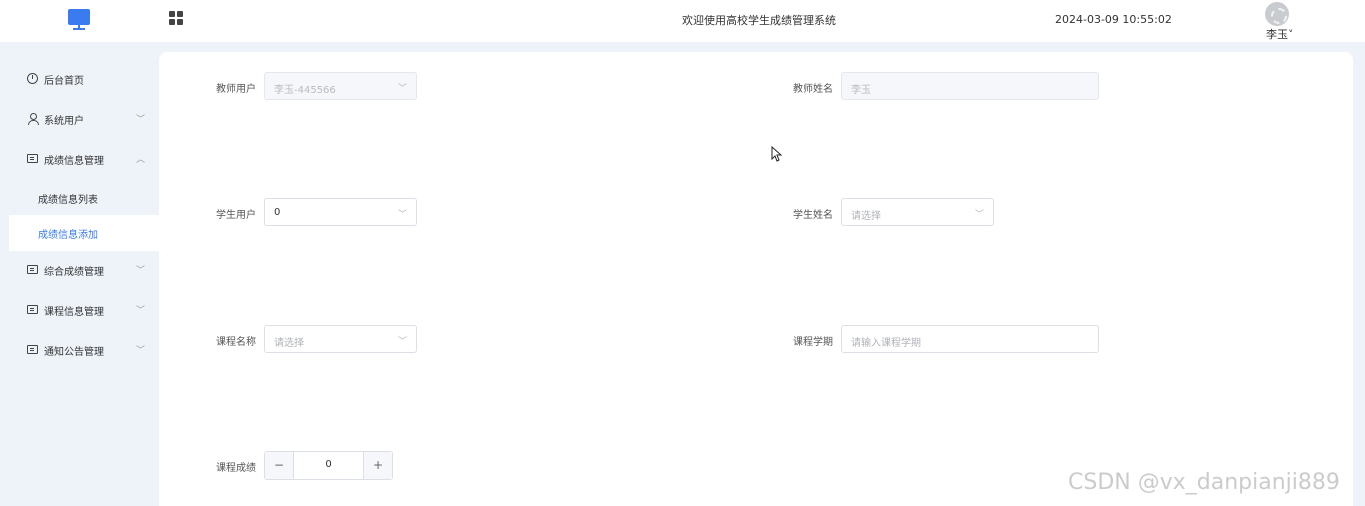  I want to click on course-score-stepper: − 0 +, so click(328, 465).